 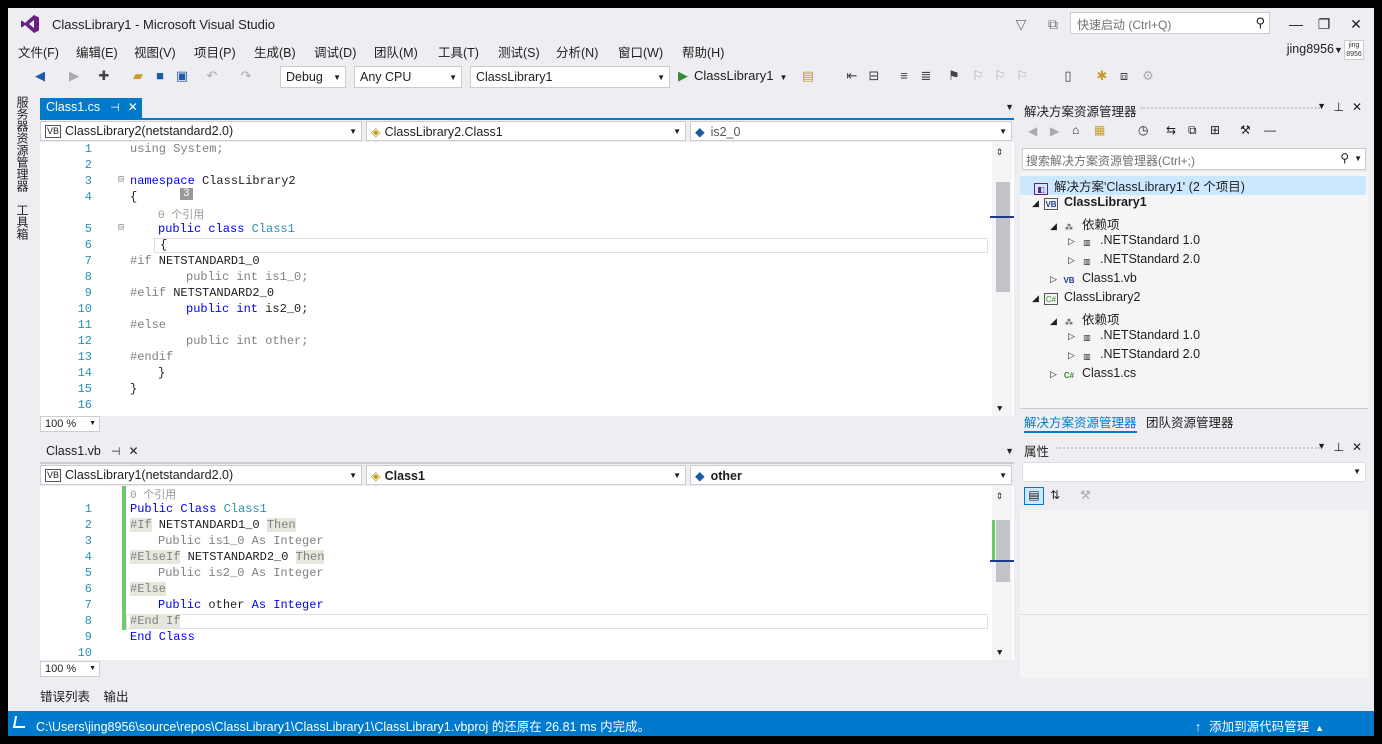 What do you see at coordinates (1338, 50) in the screenshot?
I see `user-dropdown-icon: ▼` at bounding box center [1338, 50].